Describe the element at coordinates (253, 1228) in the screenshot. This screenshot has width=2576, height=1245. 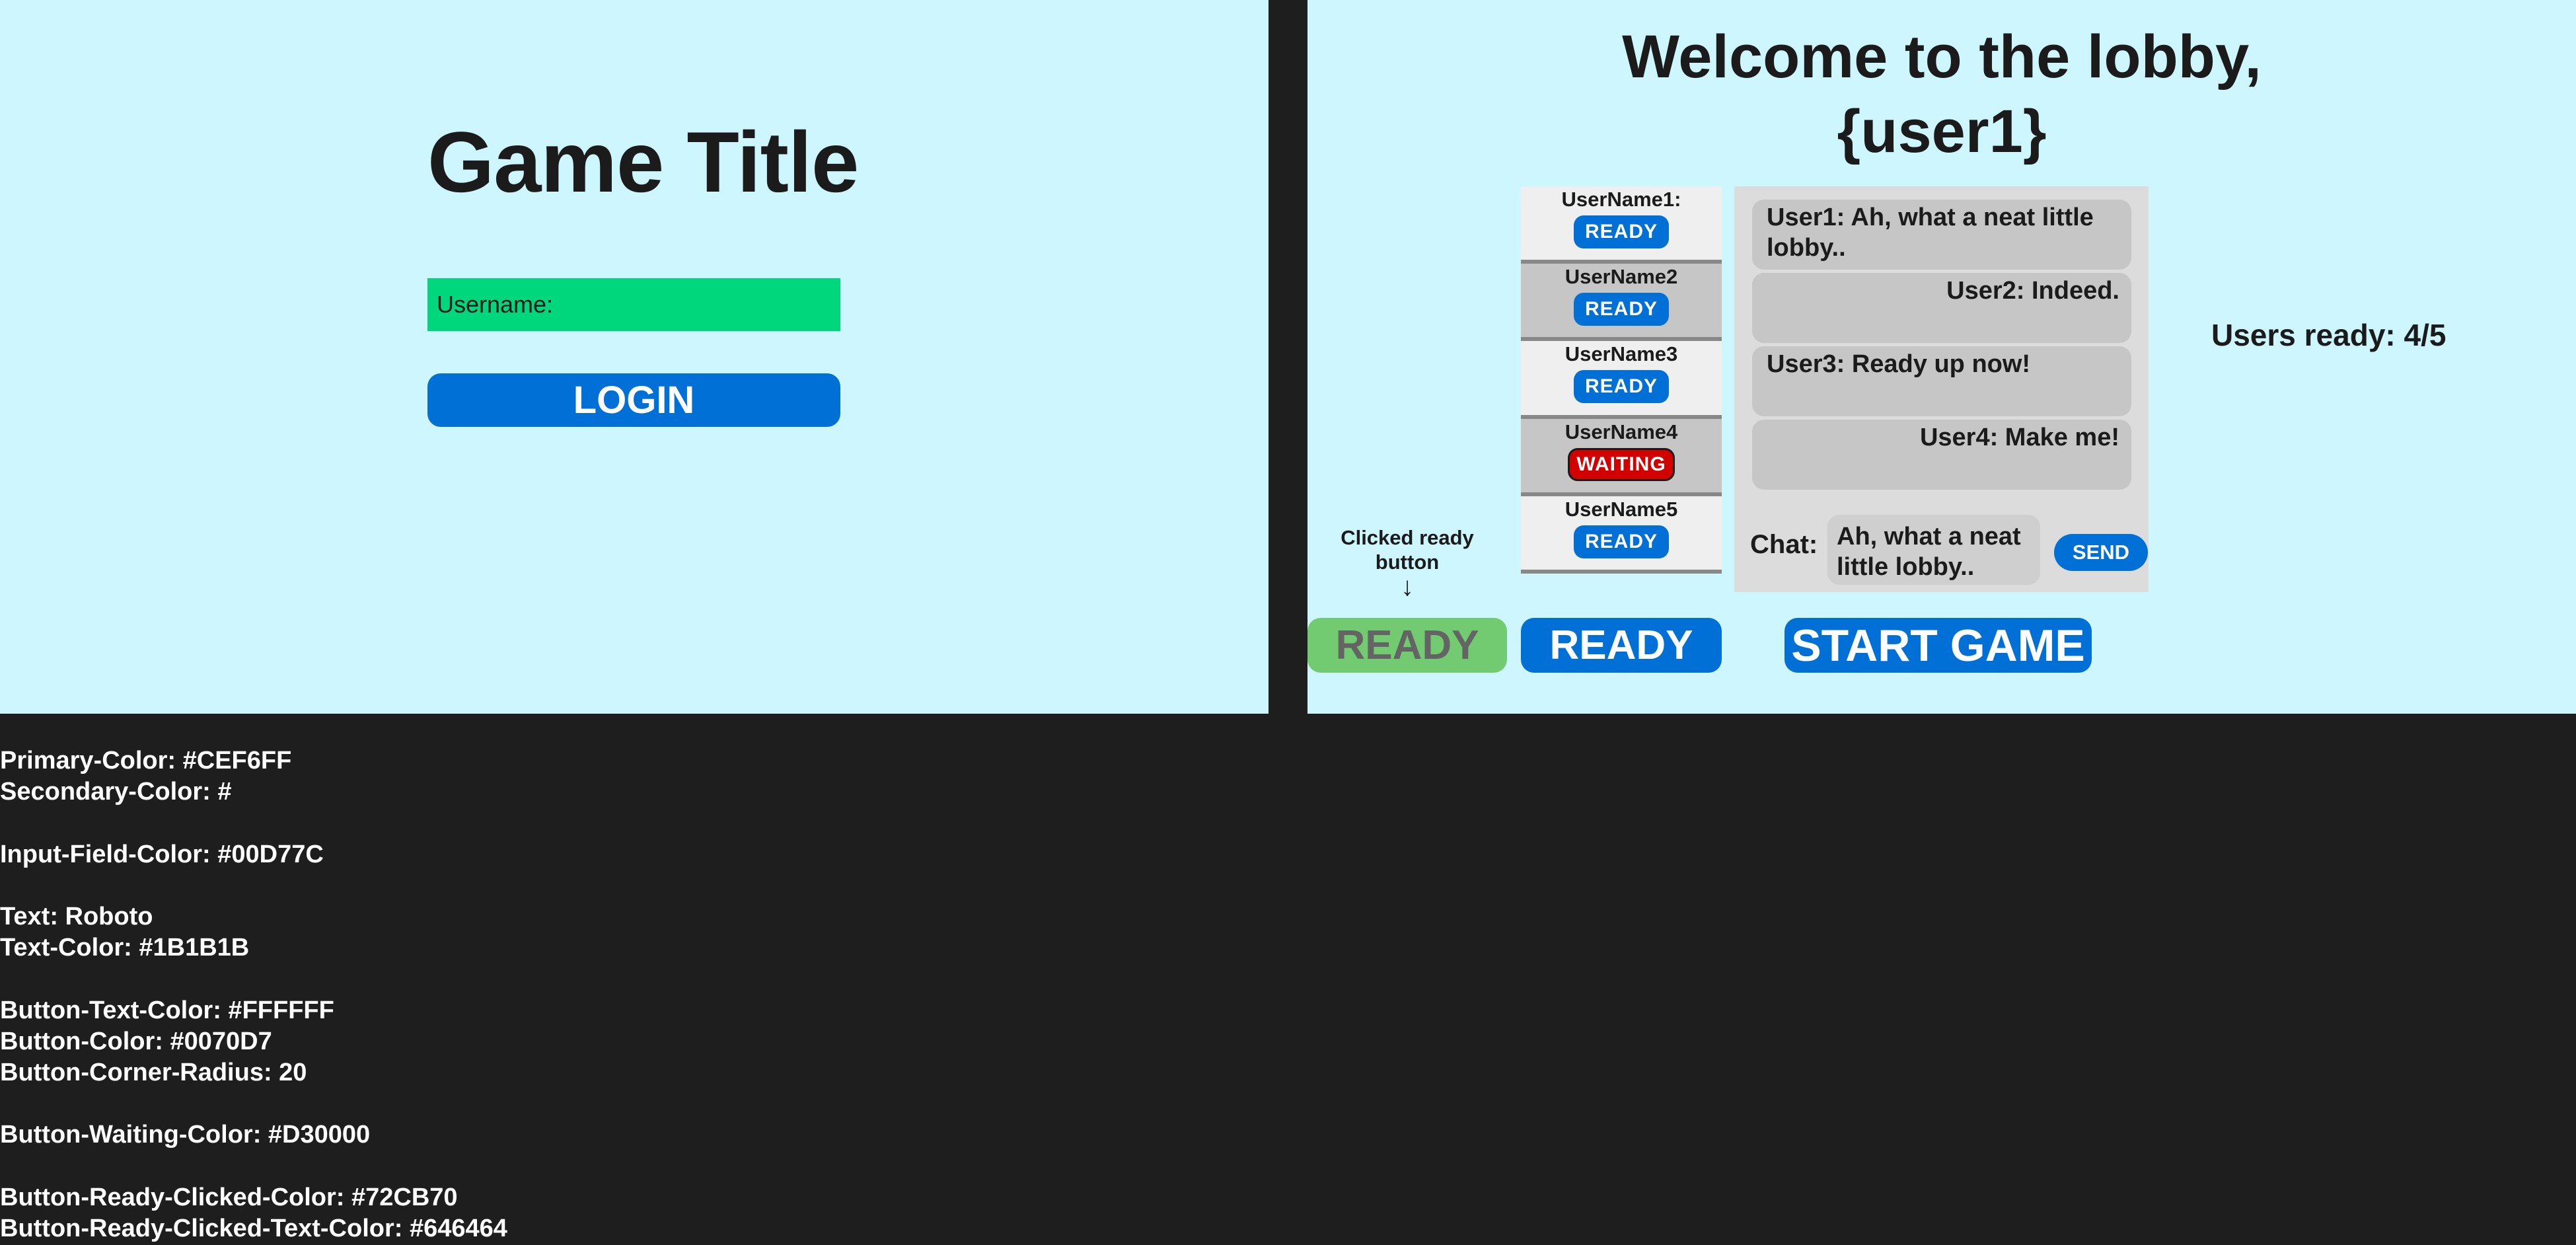
I see `style-note: Button-Ready-Clicked-Text-Color: #646464` at that location.